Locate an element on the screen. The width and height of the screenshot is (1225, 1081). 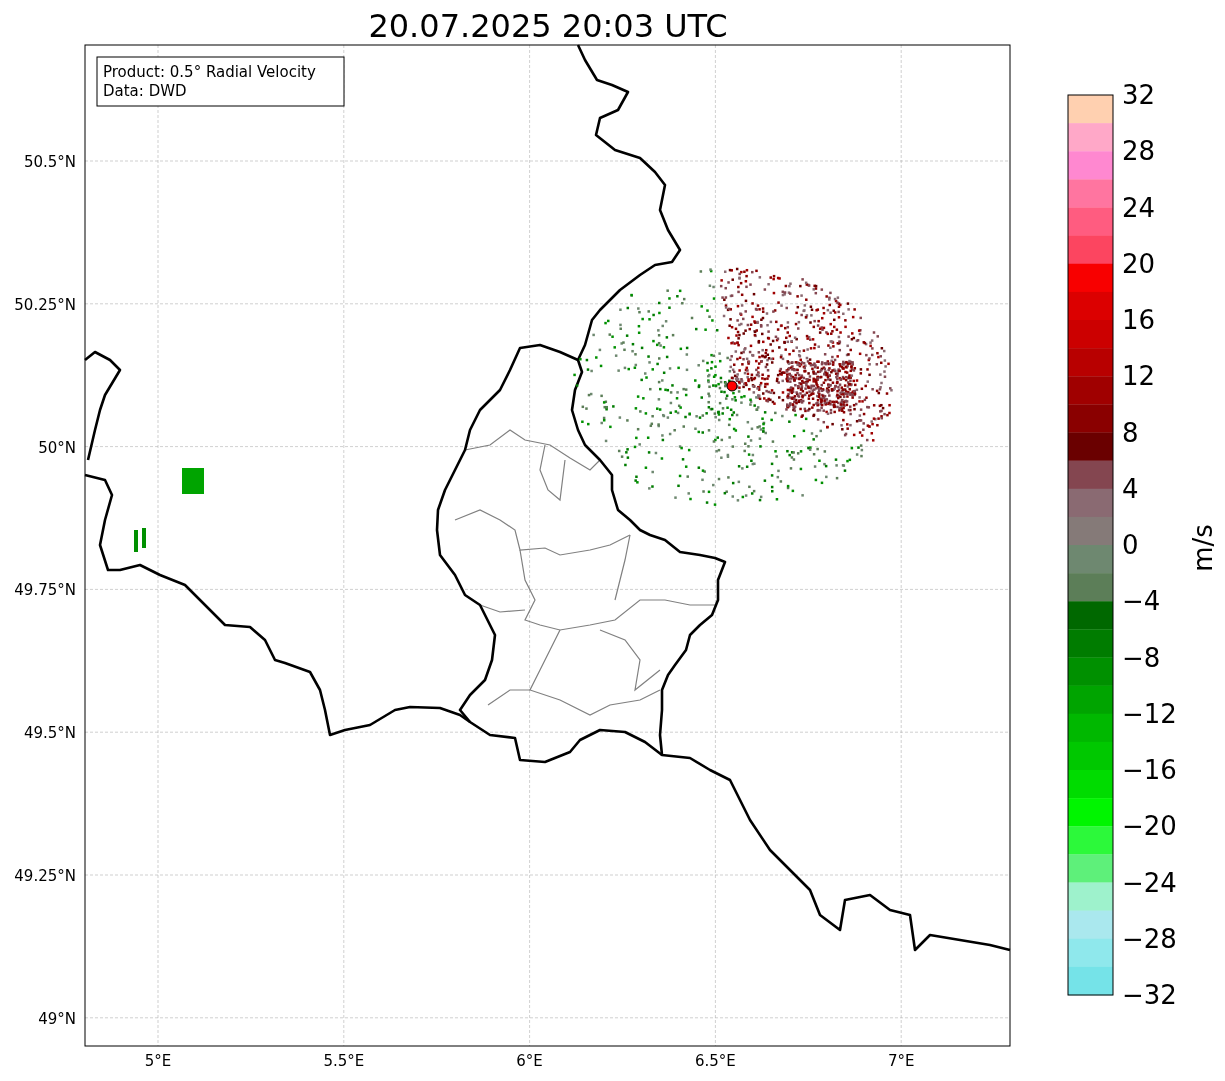
colorbar-tick-label: 12 is located at coordinates (1139, 376).